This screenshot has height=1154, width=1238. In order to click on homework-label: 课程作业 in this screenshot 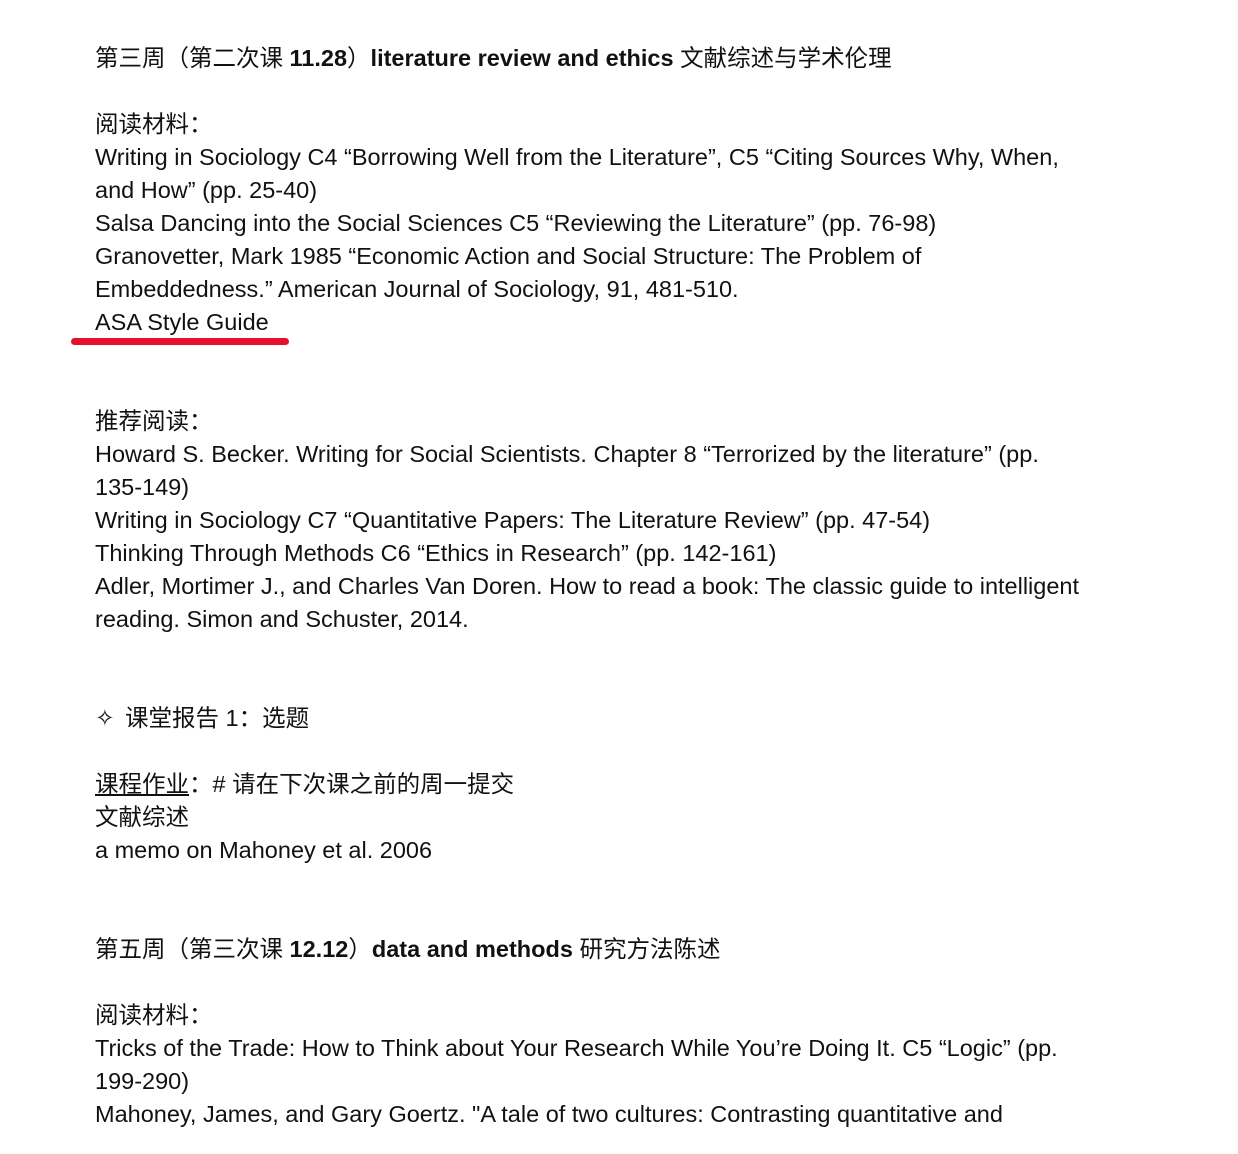, I will do `click(142, 784)`.